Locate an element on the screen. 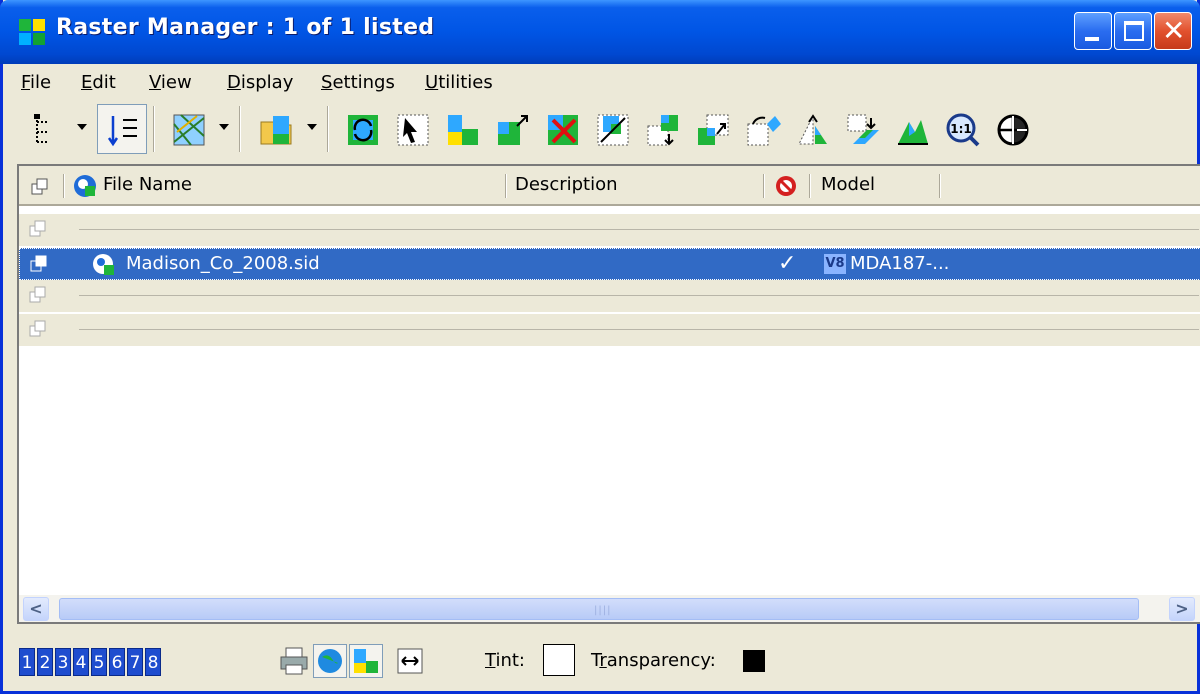  display-globe-button is located at coordinates (1012, 129).